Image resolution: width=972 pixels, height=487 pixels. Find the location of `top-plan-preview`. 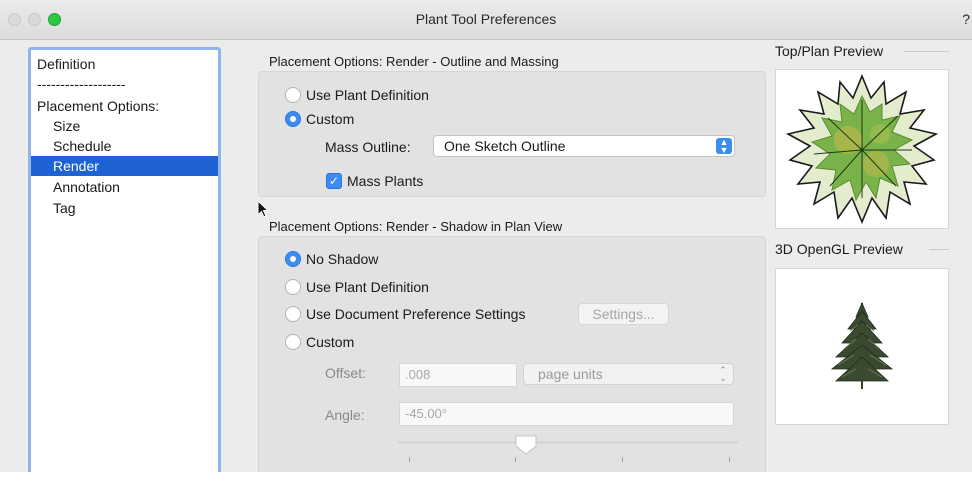

top-plan-preview is located at coordinates (862, 149).